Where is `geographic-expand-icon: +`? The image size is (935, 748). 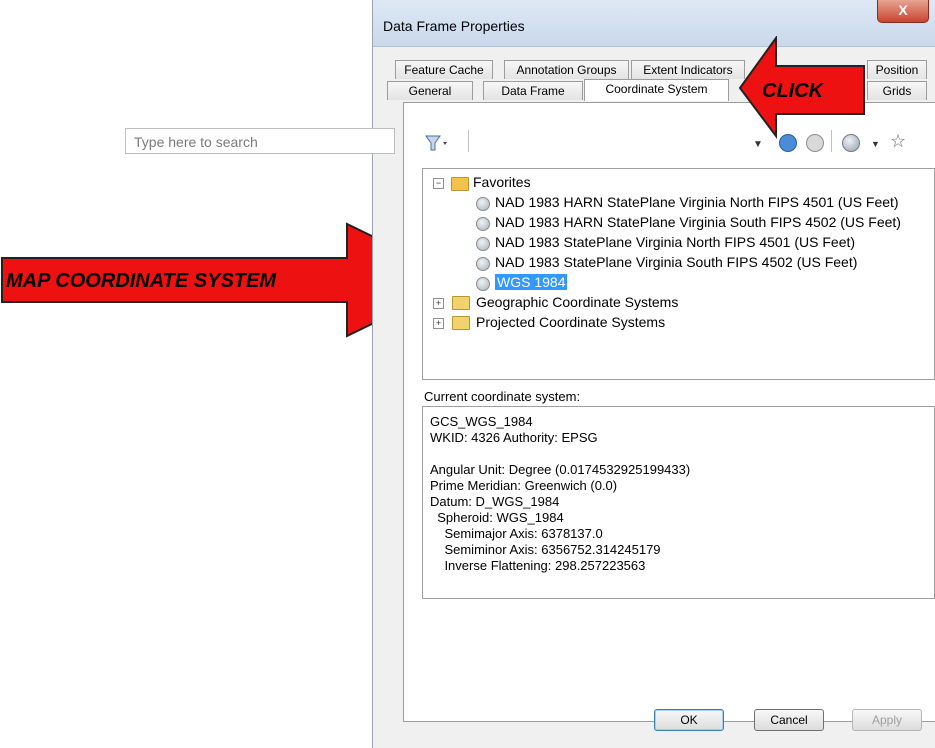 geographic-expand-icon: + is located at coordinates (438, 303).